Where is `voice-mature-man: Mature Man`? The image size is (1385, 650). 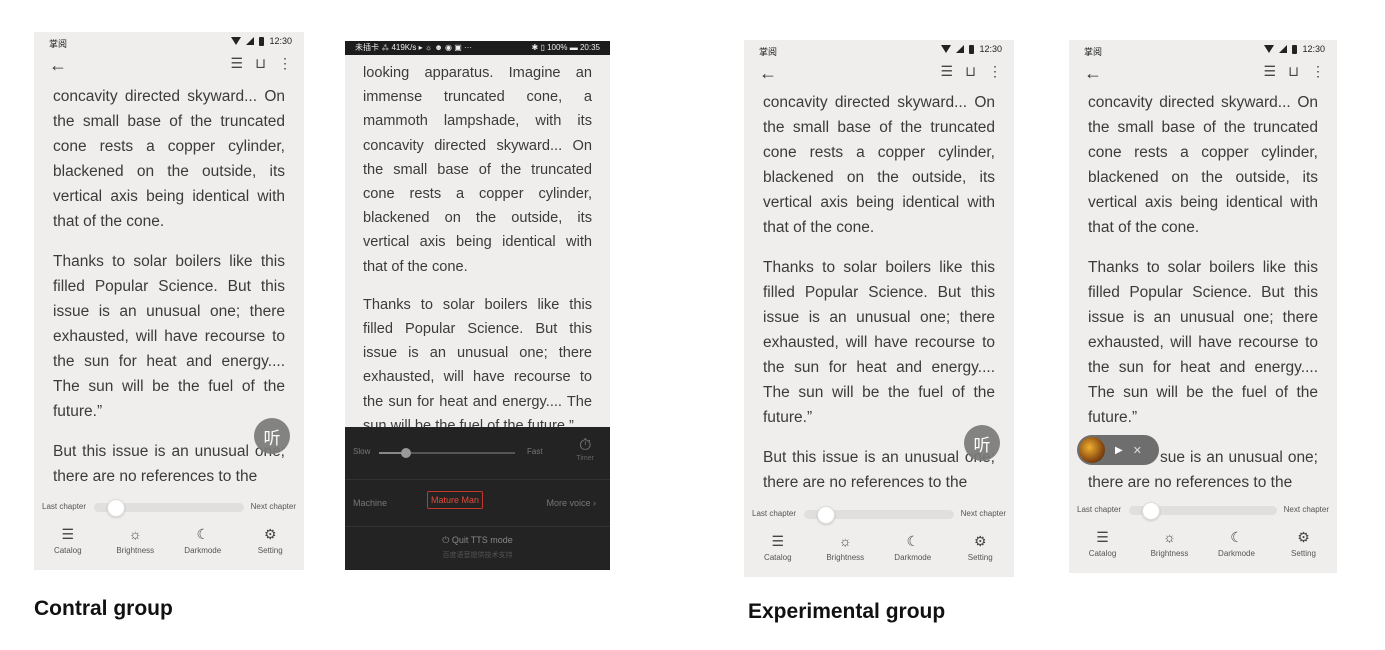 voice-mature-man: Mature Man is located at coordinates (455, 500).